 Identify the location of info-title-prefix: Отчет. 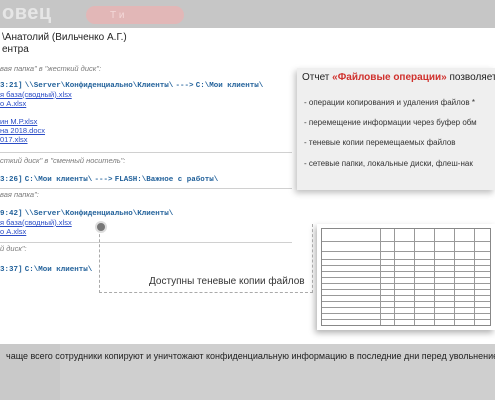
(317, 77).